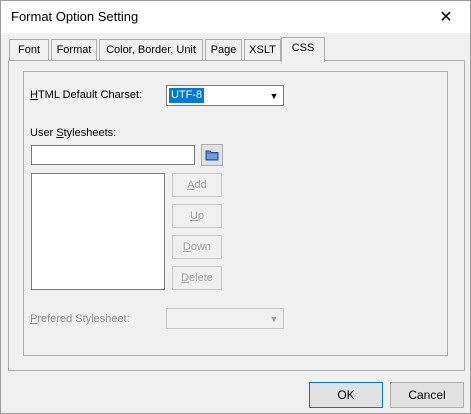 This screenshot has width=471, height=414. What do you see at coordinates (80, 319) in the screenshot?
I see `preferred-stylesheet-label: Prefered Stylesheet:` at bounding box center [80, 319].